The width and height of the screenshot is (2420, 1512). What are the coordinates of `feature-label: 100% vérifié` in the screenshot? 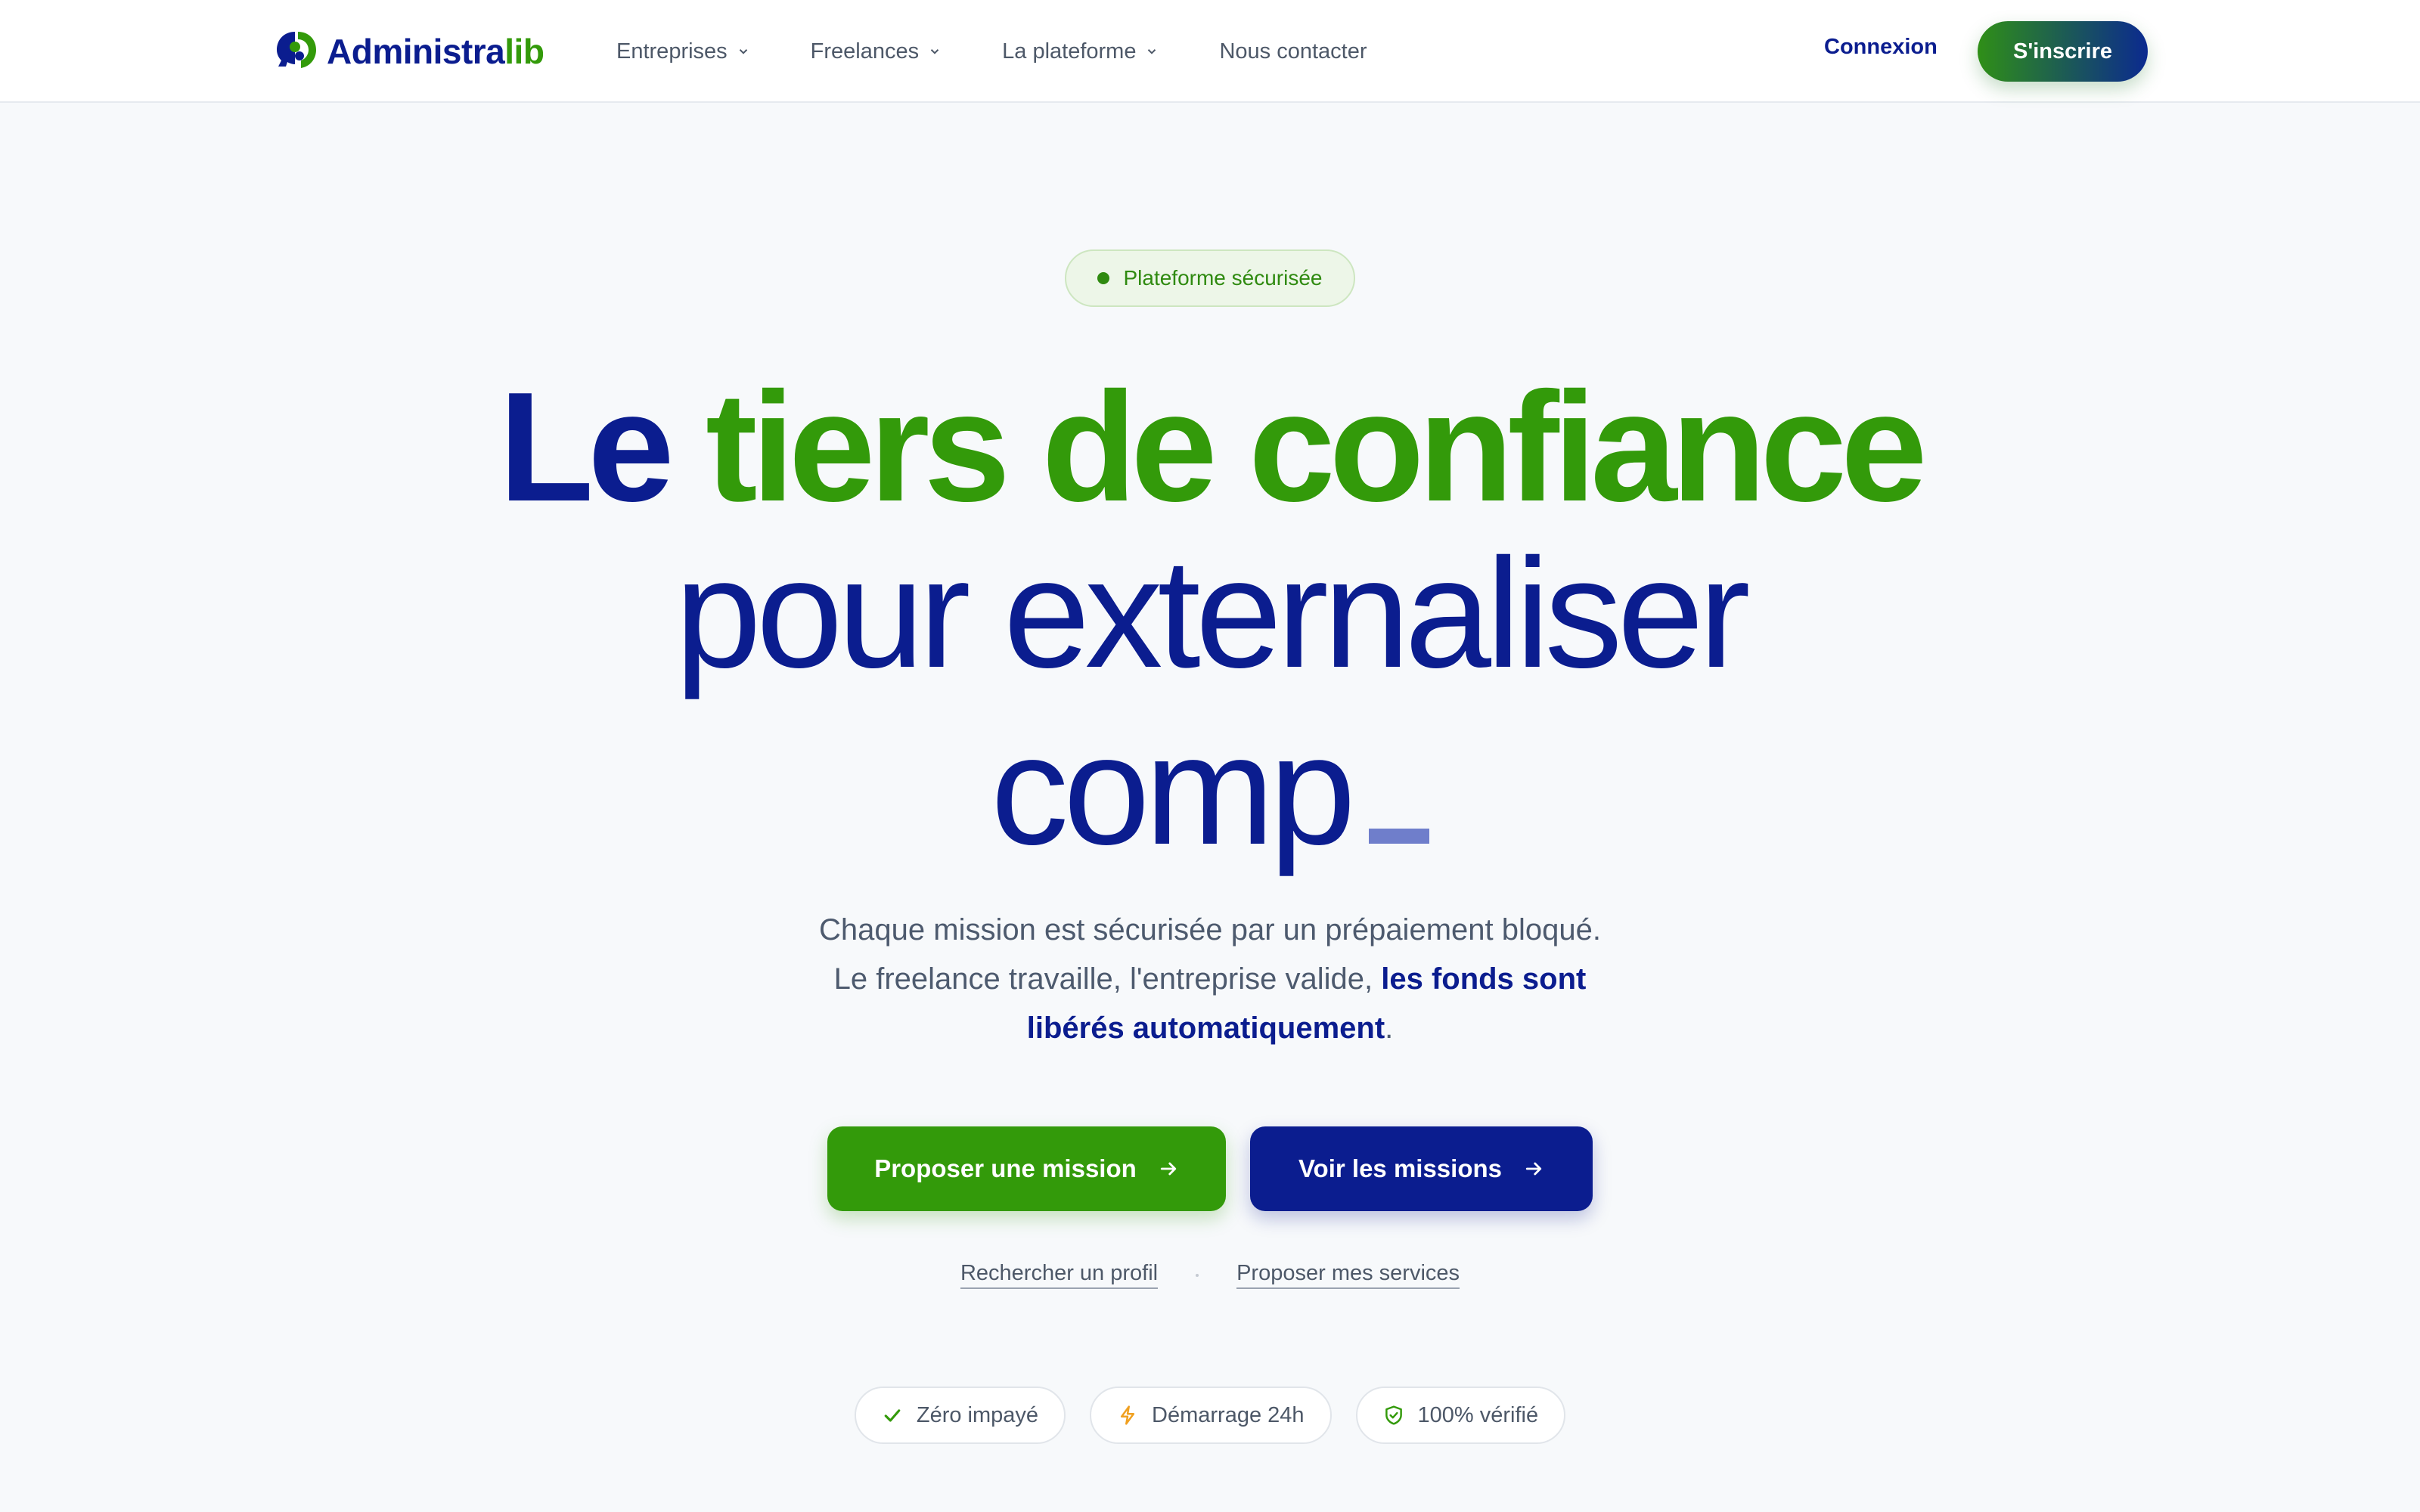 It's located at (1478, 1414).